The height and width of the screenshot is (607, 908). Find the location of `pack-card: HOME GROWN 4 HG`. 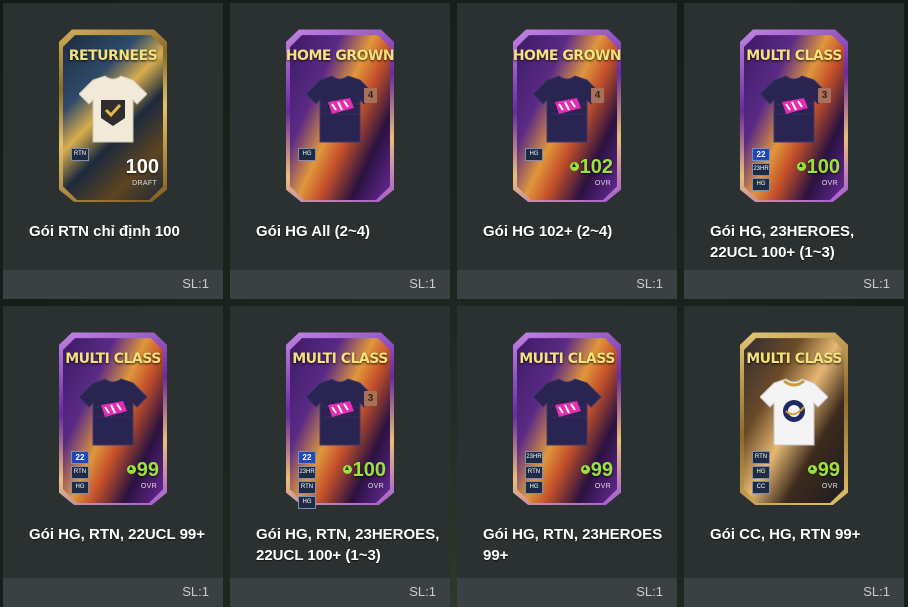

pack-card: HOME GROWN 4 HG is located at coordinates (340, 114).